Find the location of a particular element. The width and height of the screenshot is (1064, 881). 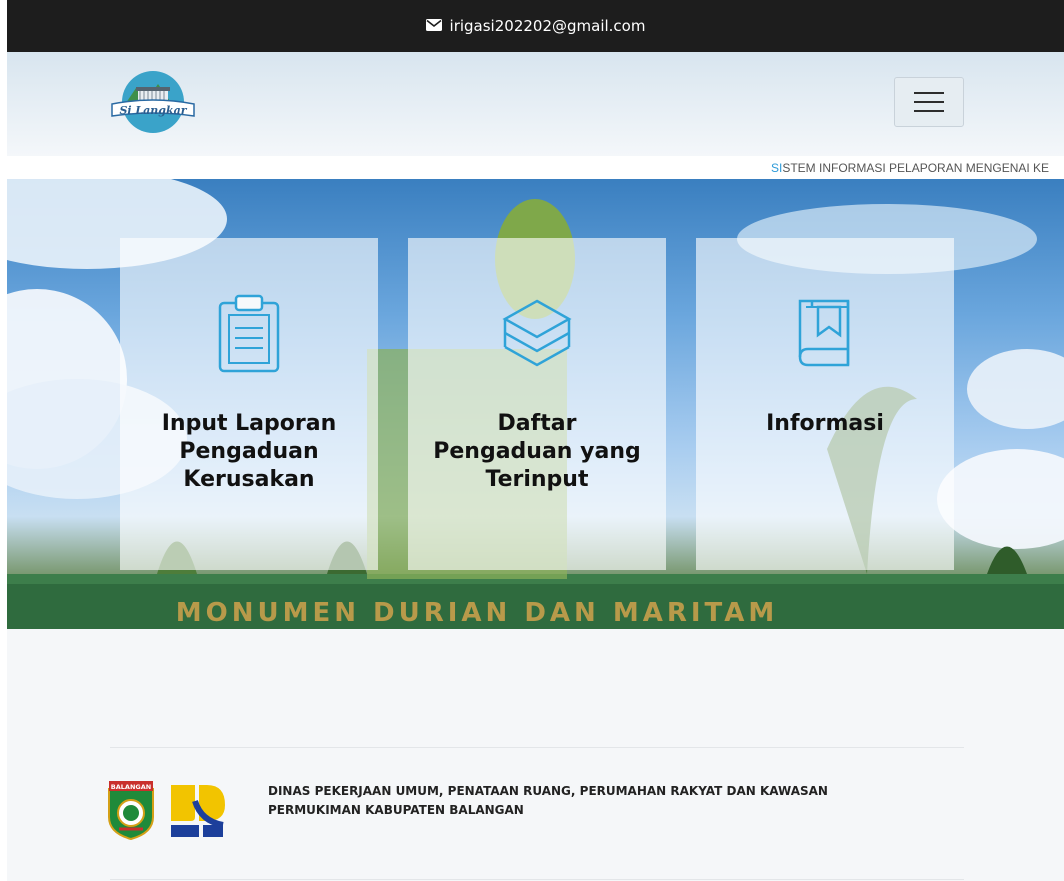

envelope-icon is located at coordinates (433, 26).